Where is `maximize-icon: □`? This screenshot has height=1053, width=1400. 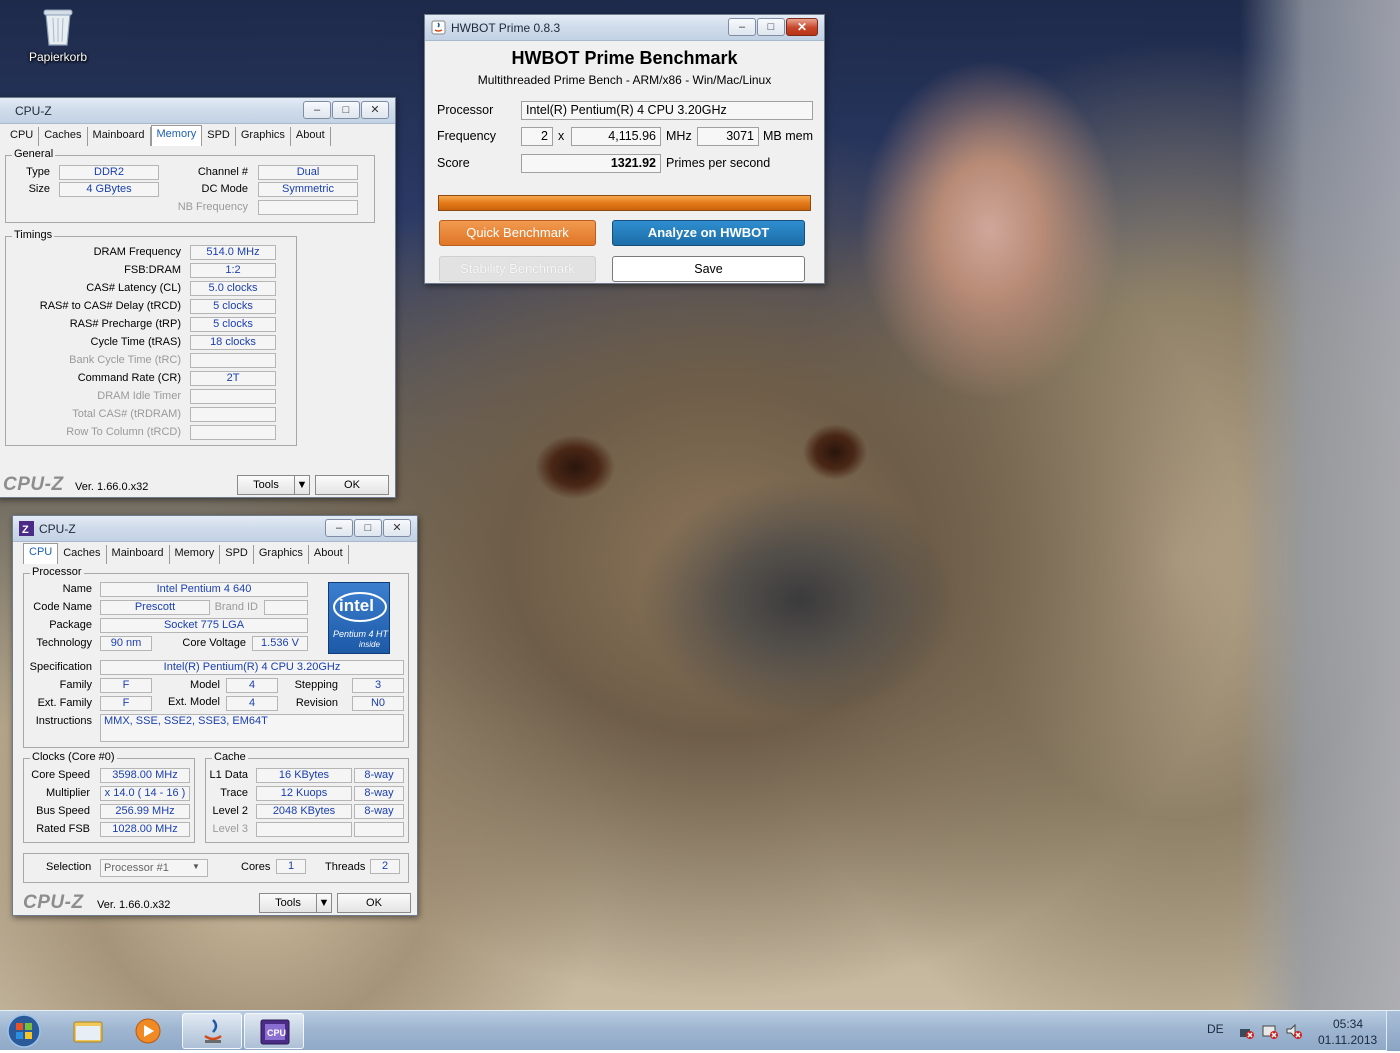 maximize-icon: □ is located at coordinates (368, 528).